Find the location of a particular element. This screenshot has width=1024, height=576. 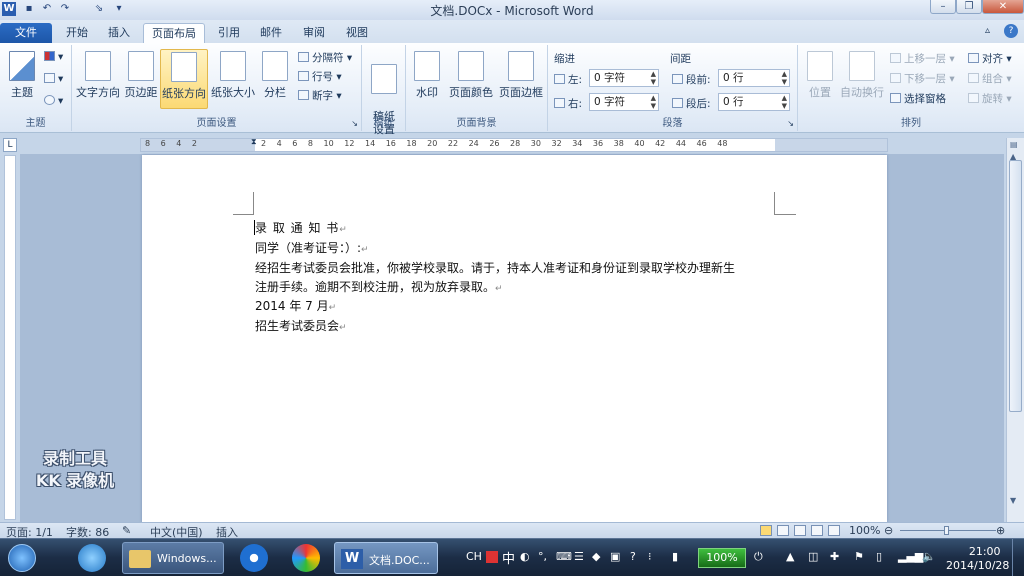

breaks-button: 分隔符 ▾ is located at coordinates (325, 57).